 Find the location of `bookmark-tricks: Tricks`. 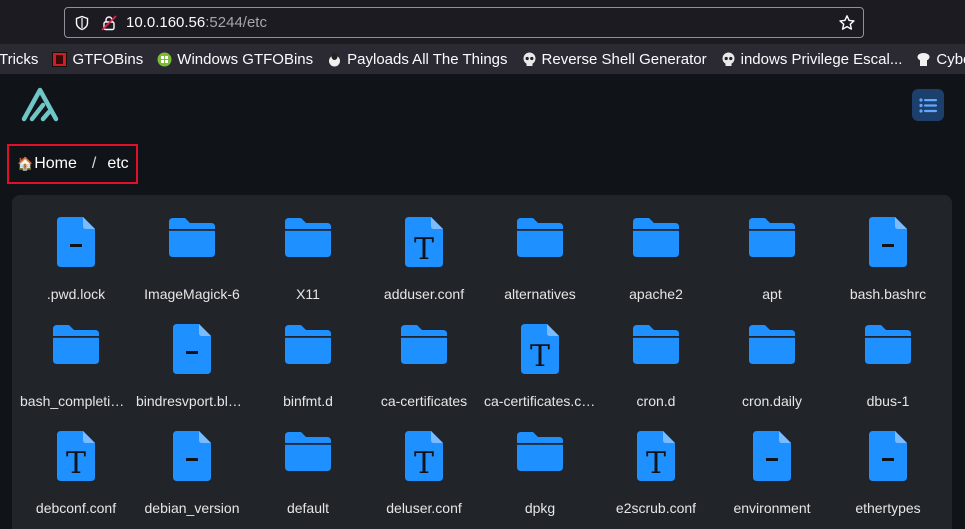

bookmark-tricks: Tricks is located at coordinates (19, 59).